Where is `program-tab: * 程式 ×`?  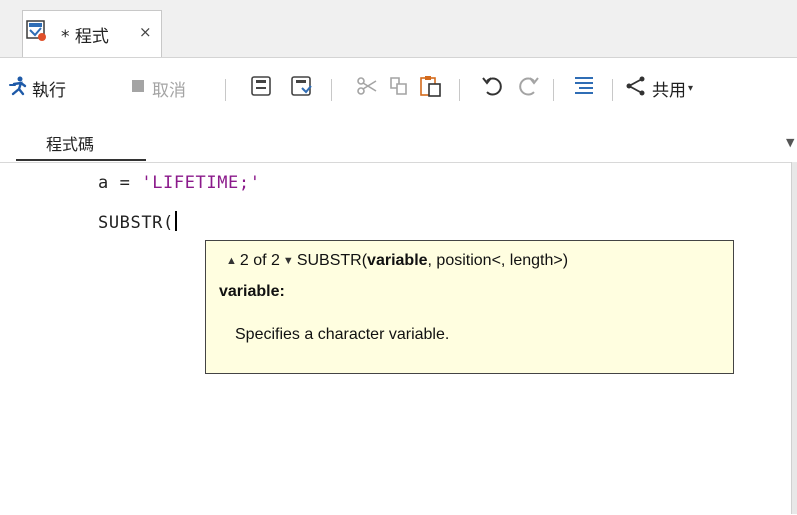
program-tab: * 程式 × is located at coordinates (92, 33).